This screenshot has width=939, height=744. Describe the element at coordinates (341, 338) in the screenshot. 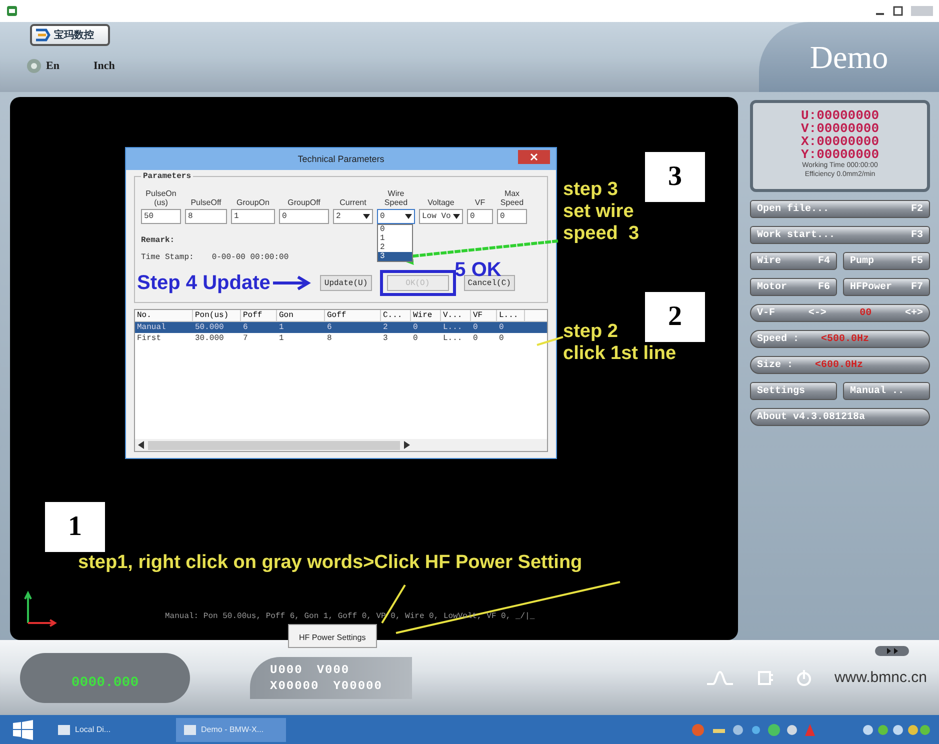

I see `list-row: First 30.000 7 1 8 3 0 L... 0 0` at that location.